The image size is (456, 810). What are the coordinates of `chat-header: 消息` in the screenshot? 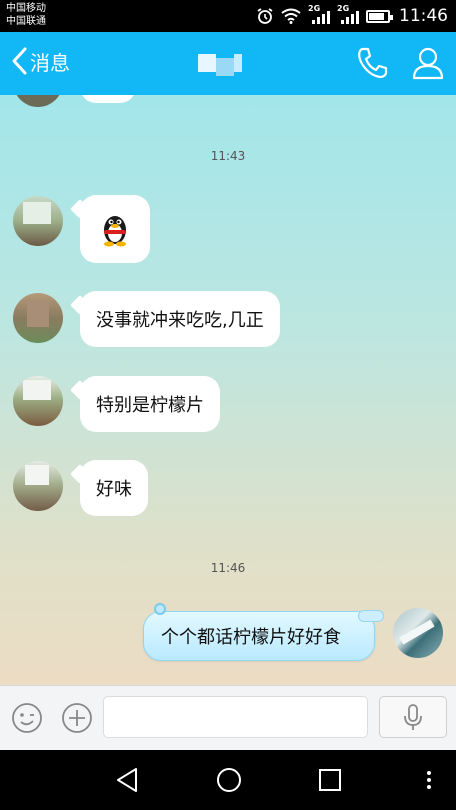 It's located at (228, 63).